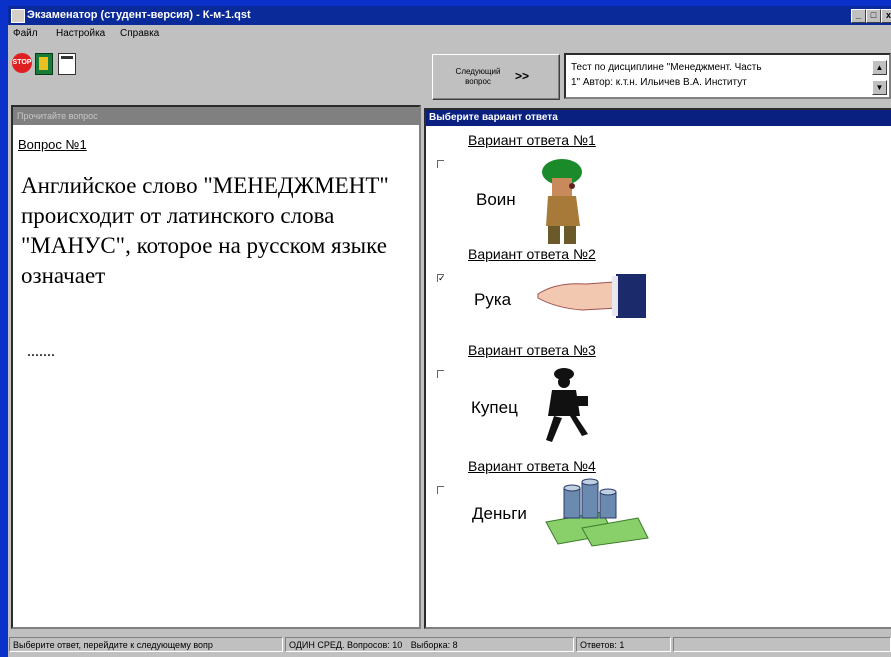 The width and height of the screenshot is (891, 657). What do you see at coordinates (478, 76) in the screenshot?
I see `next-button-label: Следующий вопрос` at bounding box center [478, 76].